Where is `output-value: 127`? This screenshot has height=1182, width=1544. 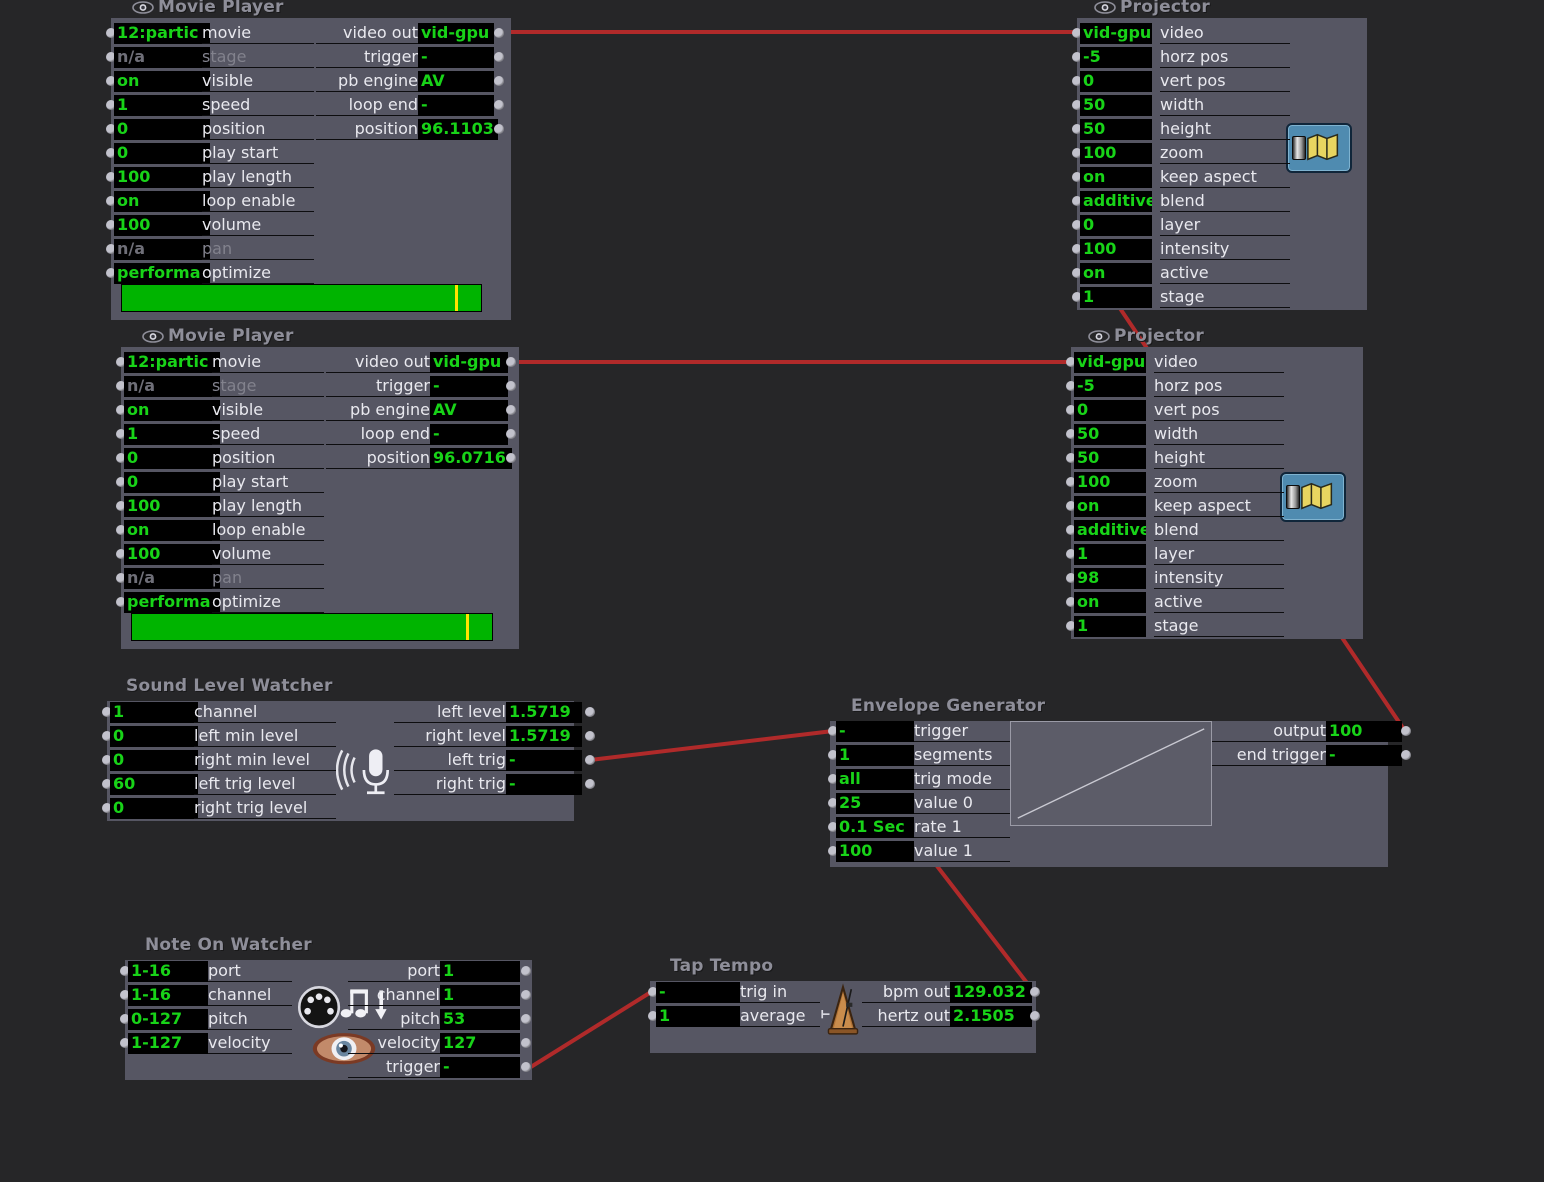 output-value: 127 is located at coordinates (480, 1043).